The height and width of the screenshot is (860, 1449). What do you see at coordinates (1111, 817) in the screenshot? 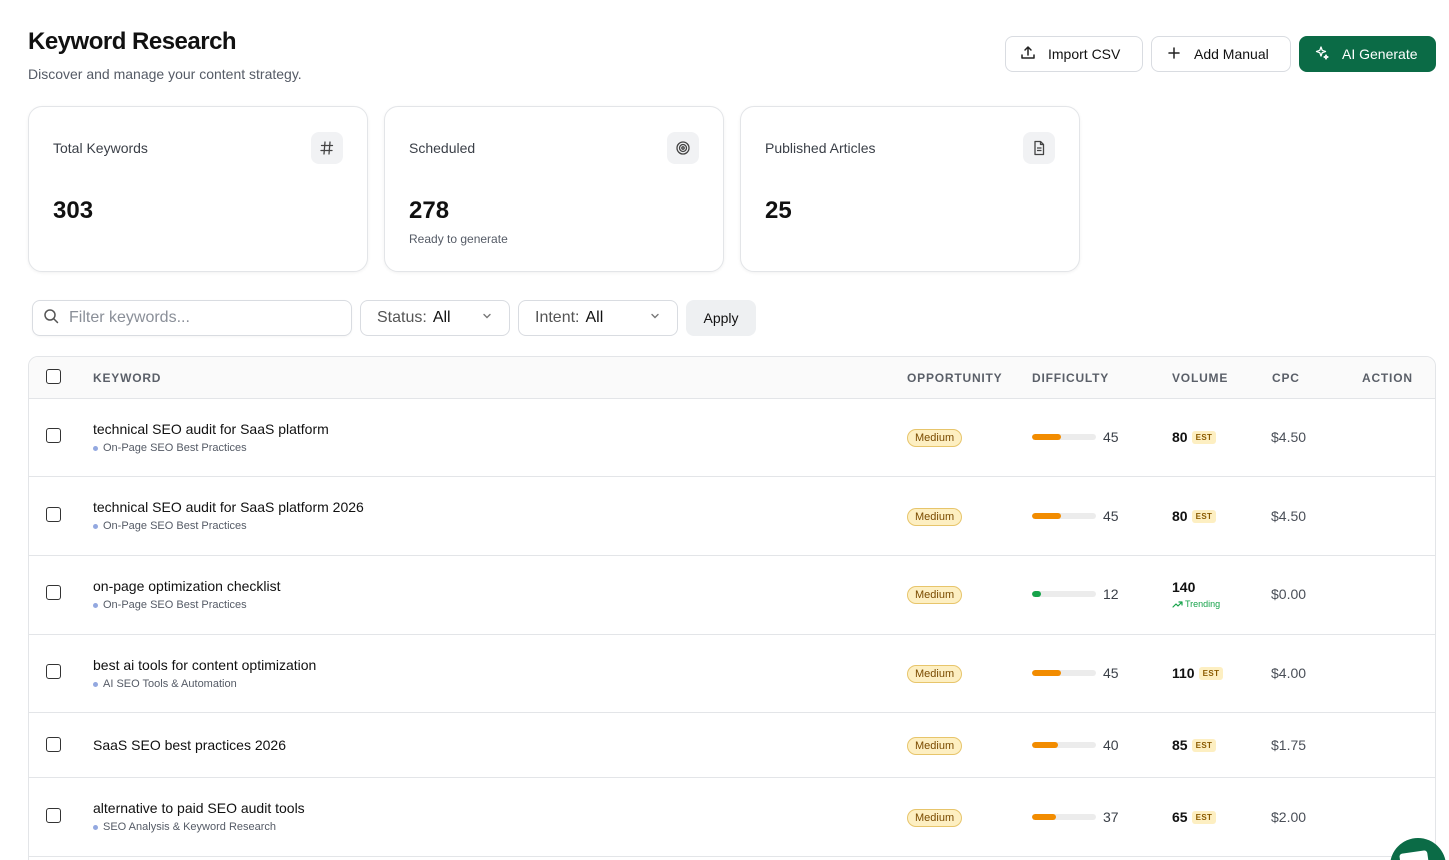
I see `difficulty-value: 37` at bounding box center [1111, 817].